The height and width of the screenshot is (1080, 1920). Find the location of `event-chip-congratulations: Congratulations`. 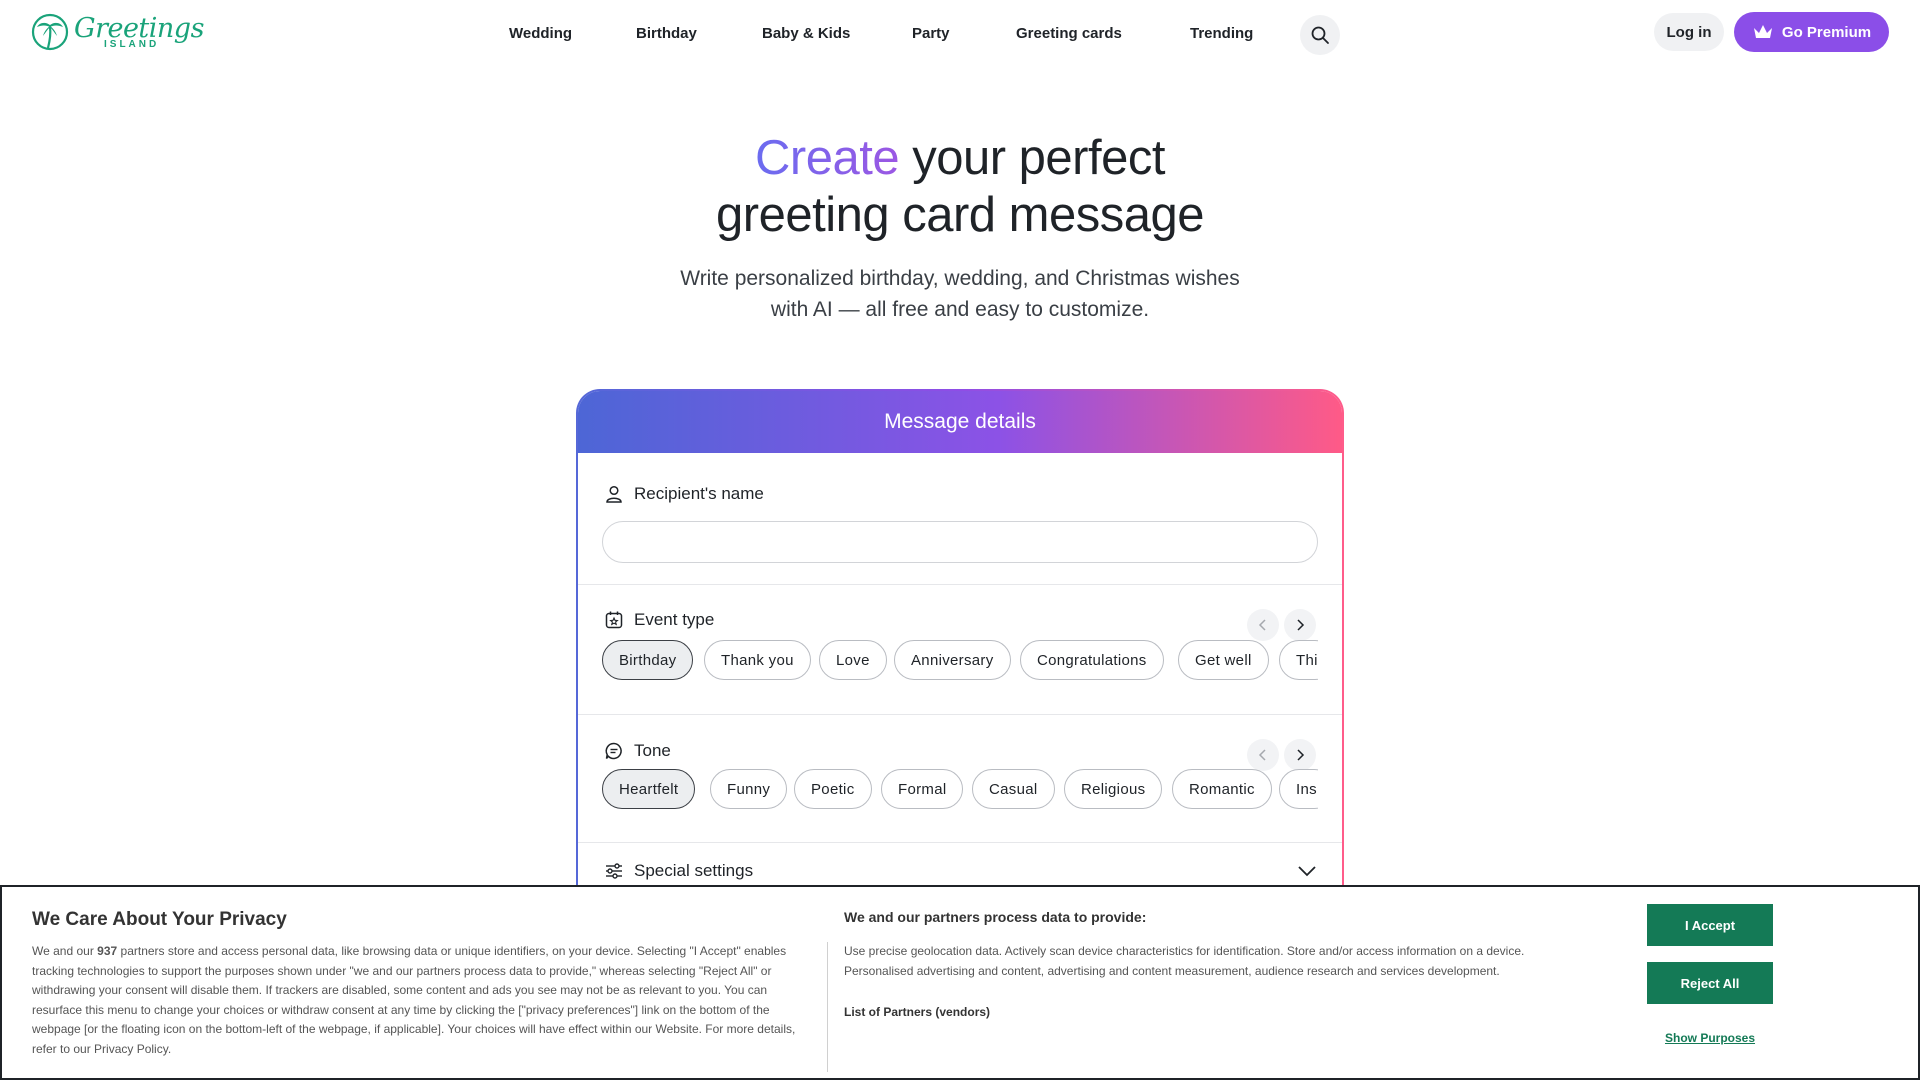

event-chip-congratulations: Congratulations is located at coordinates (1092, 660).